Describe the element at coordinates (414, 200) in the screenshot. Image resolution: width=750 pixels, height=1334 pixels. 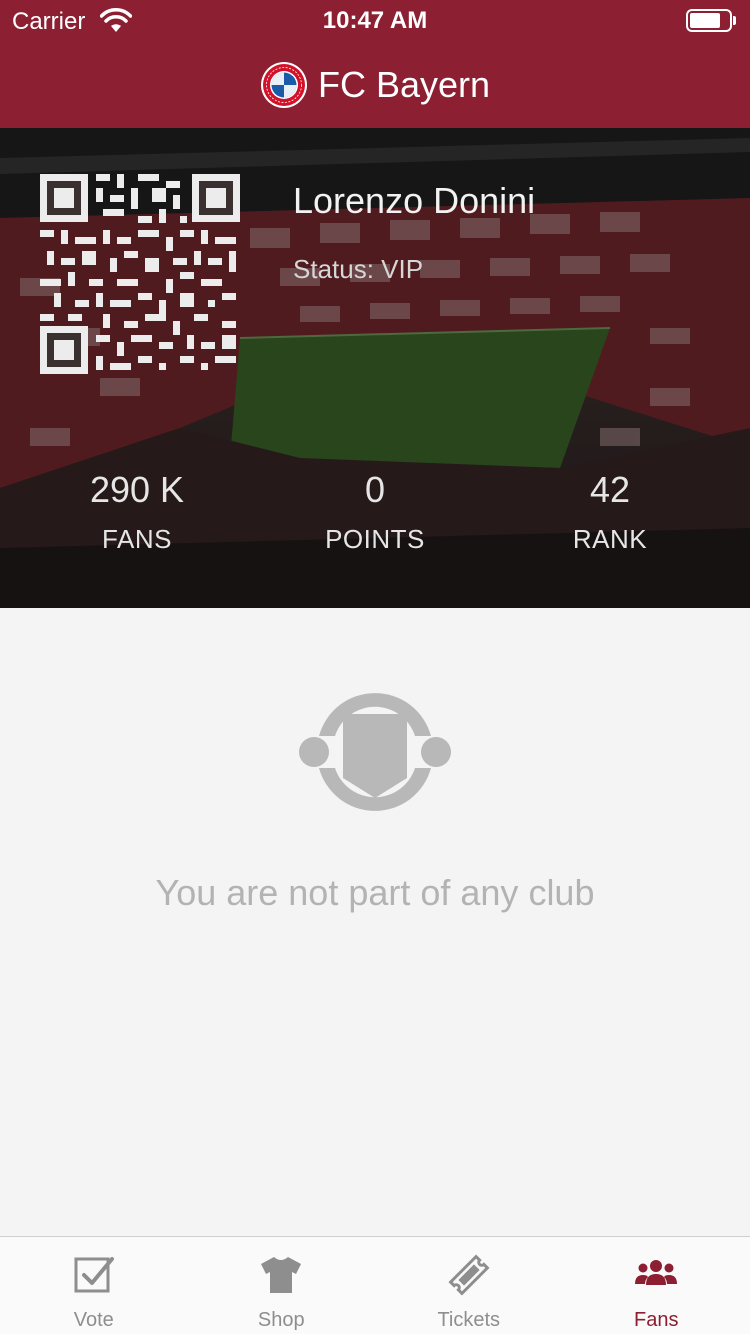
I see `user-name: Lorenzo Donini` at that location.